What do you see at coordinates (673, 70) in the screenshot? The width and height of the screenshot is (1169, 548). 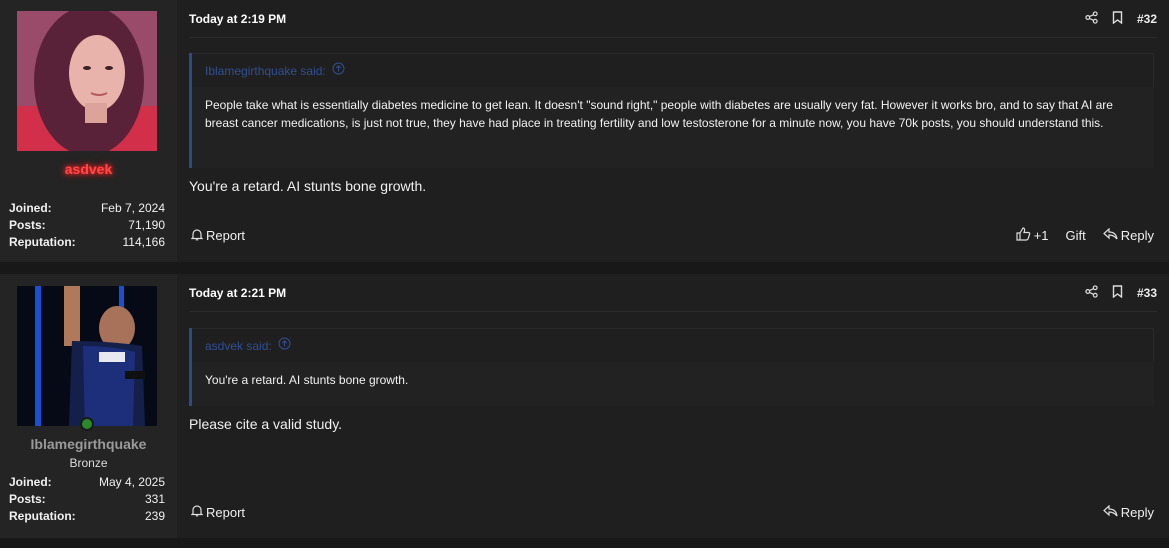 I see `quote-header: Iblamegirthquake said:` at bounding box center [673, 70].